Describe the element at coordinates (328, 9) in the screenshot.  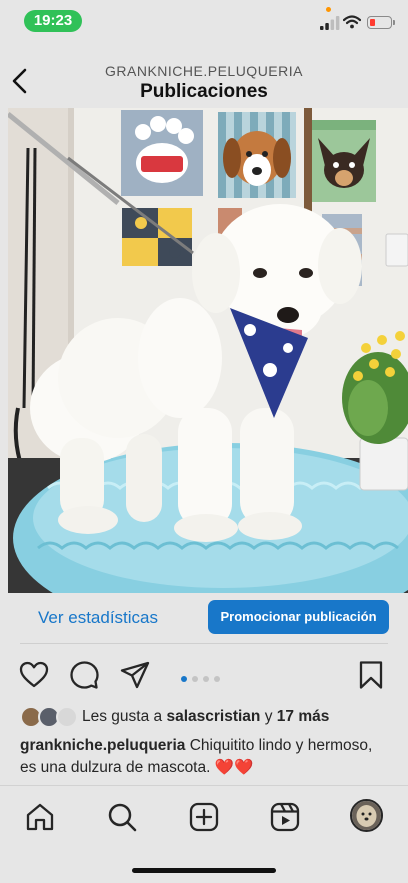
I see `recording-indicator-dot` at that location.